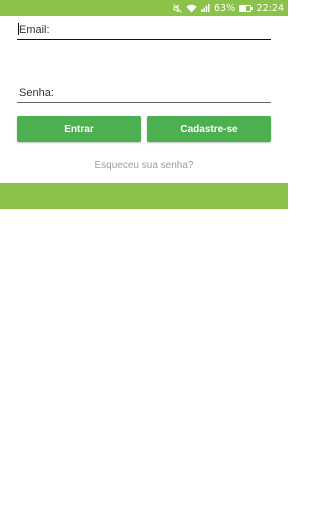 This screenshot has width=320, height=512. I want to click on forgot-password-link: Esqueceu sua senha?, so click(144, 165).